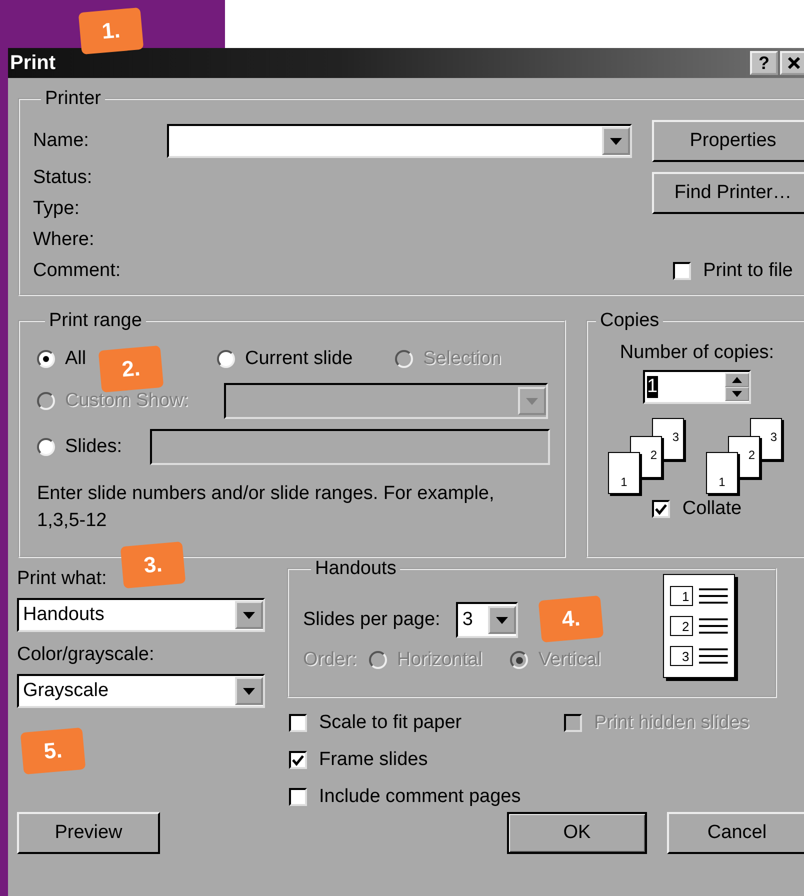  I want to click on checkbox-label: Frame slides, so click(373, 760).